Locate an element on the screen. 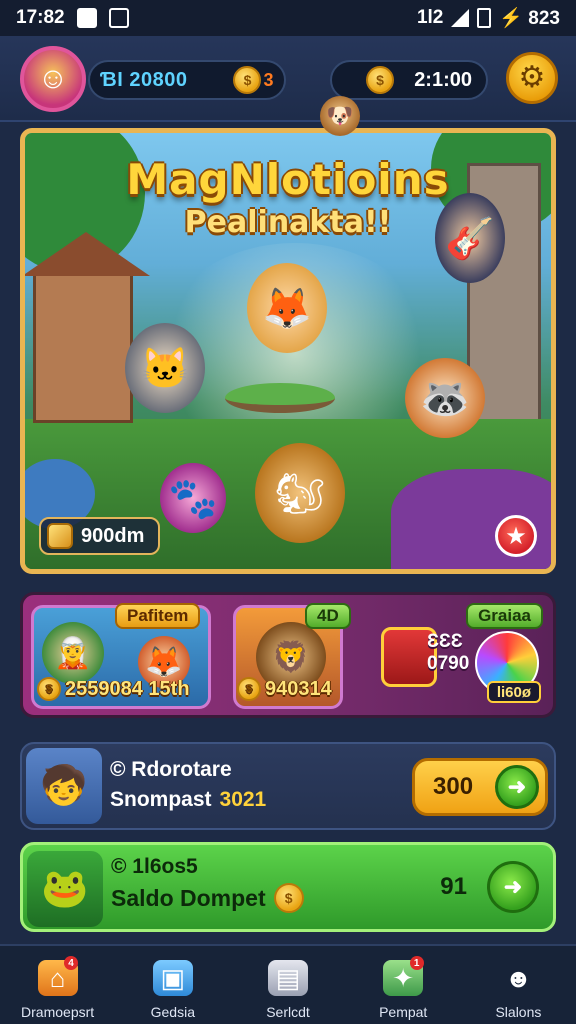 Image resolution: width=576 pixels, height=1024 pixels. status-network-text: 1l2 is located at coordinates (430, 17).